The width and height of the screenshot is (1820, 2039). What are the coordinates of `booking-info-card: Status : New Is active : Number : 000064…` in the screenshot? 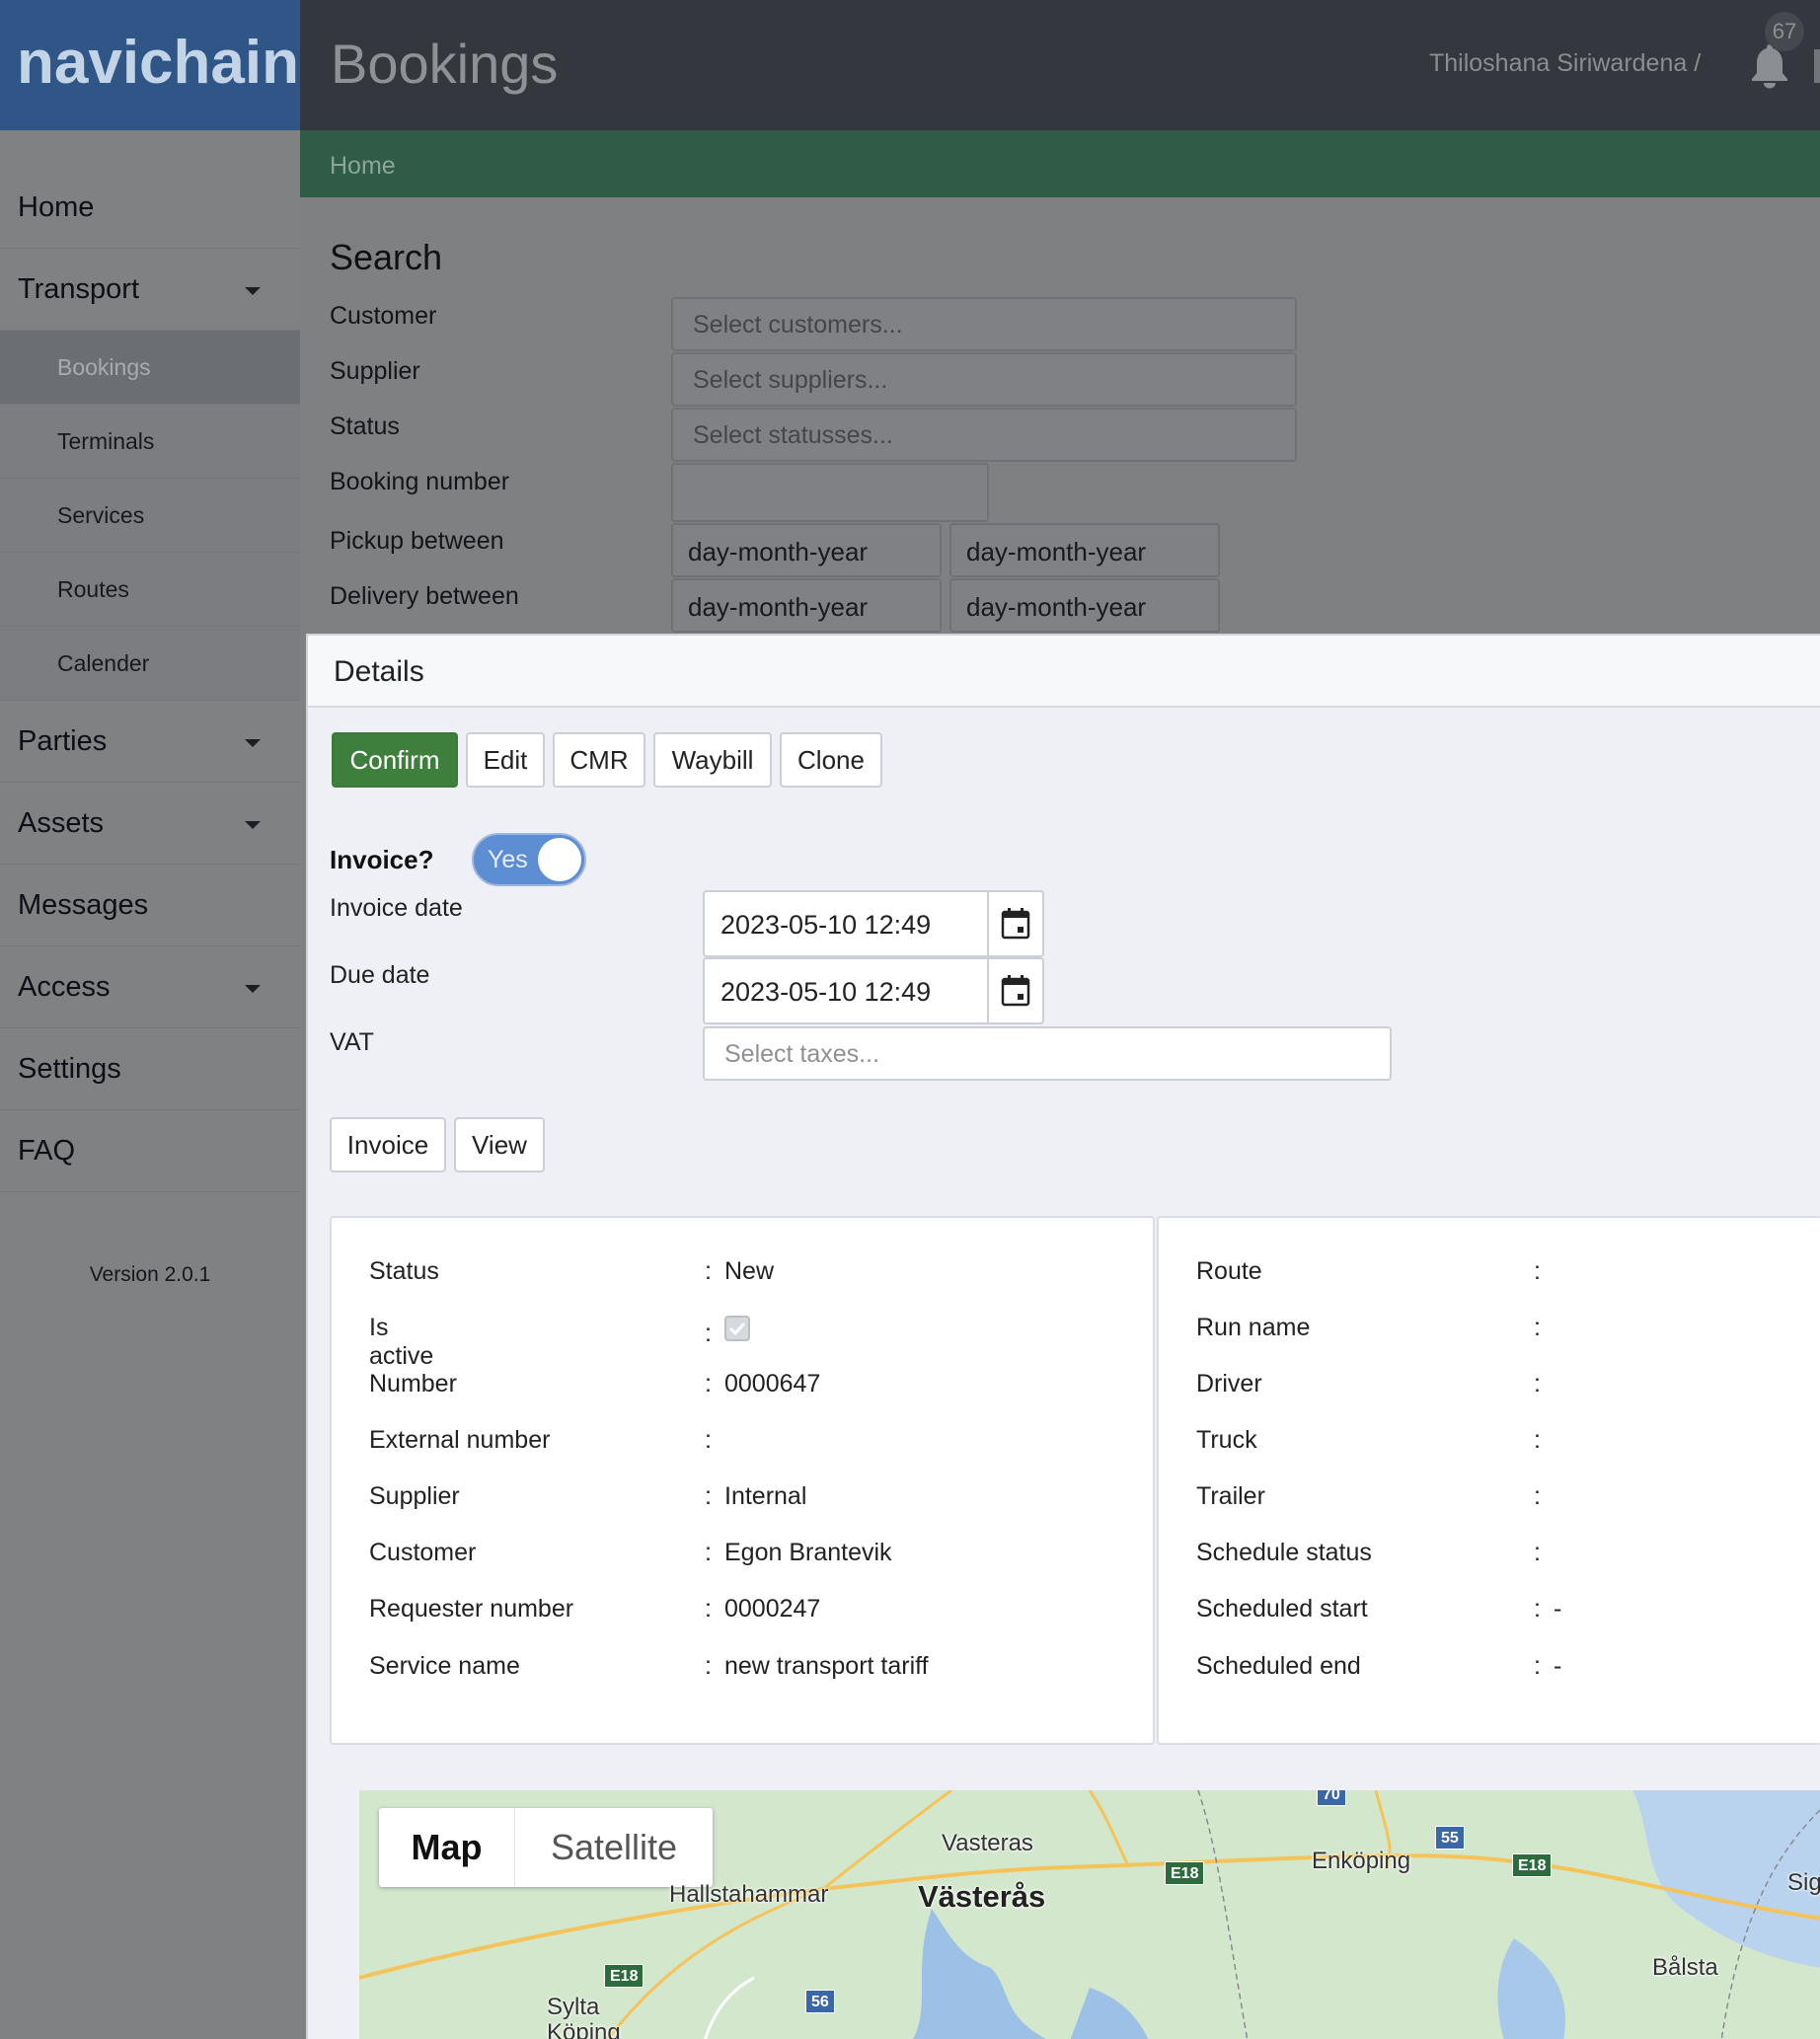 It's located at (742, 1480).